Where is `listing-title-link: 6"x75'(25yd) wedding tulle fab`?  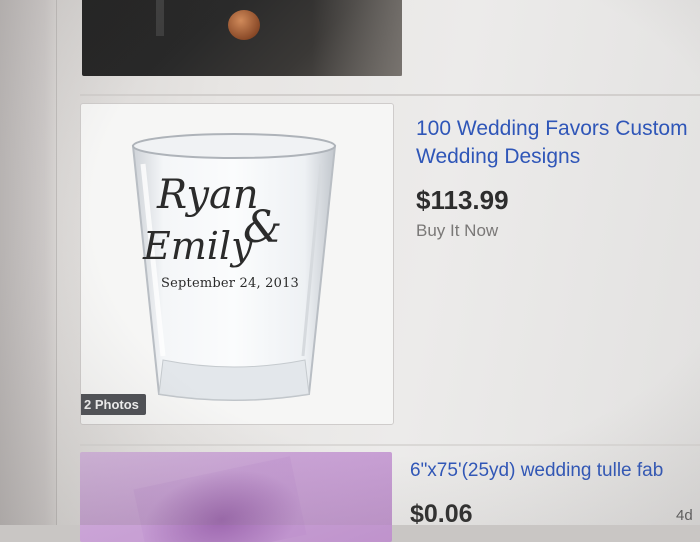
listing-title-link: 6"x75'(25yd) wedding tulle fab is located at coordinates (536, 471).